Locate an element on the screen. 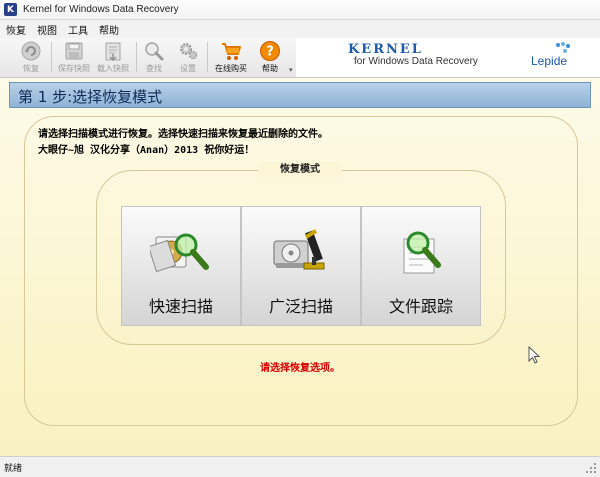 This screenshot has height=477, width=600. recovery-mode-legend: 恢复模式 is located at coordinates (300, 170).